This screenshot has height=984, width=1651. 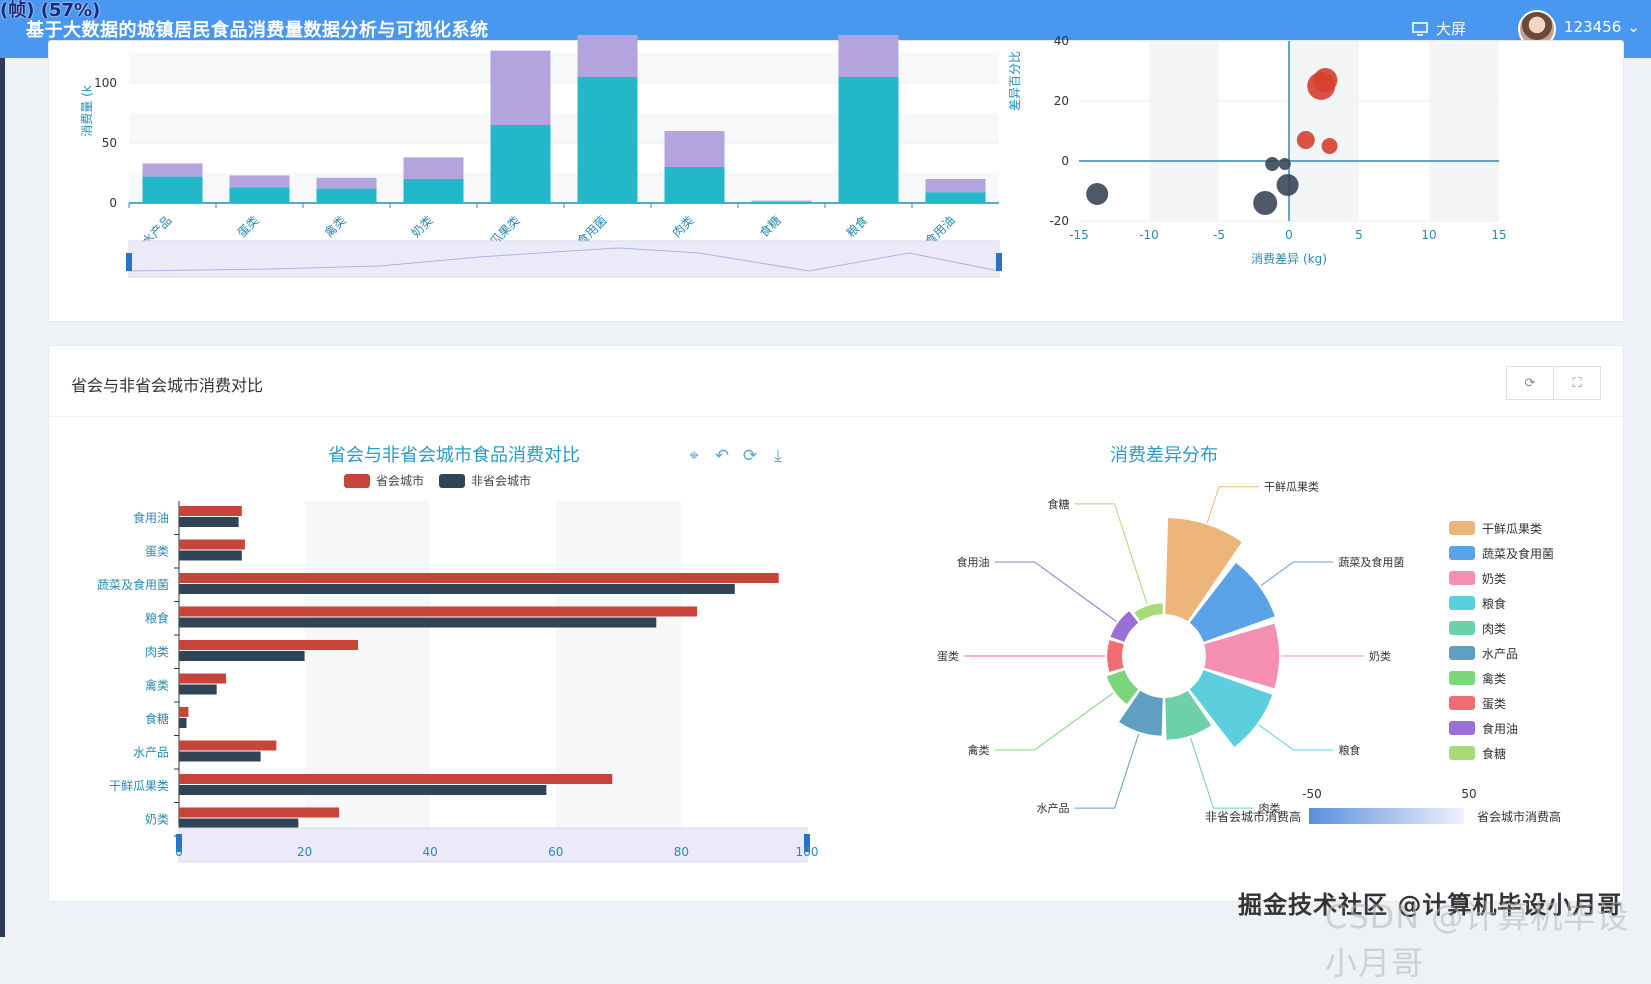 What do you see at coordinates (1451, 29) in the screenshot?
I see `bigscreen-label: 大屏` at bounding box center [1451, 29].